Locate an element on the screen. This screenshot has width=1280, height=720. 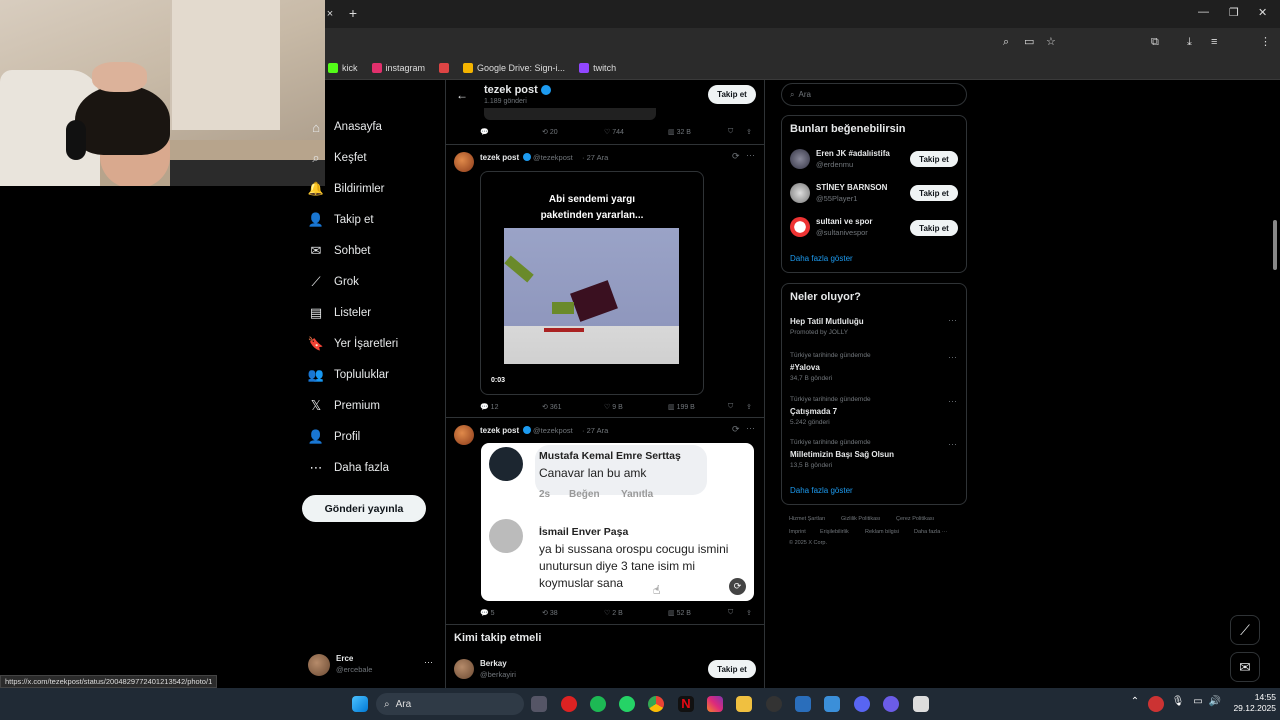
nav-messages: ✉ Sohbet is located at coordinates (339, 251).